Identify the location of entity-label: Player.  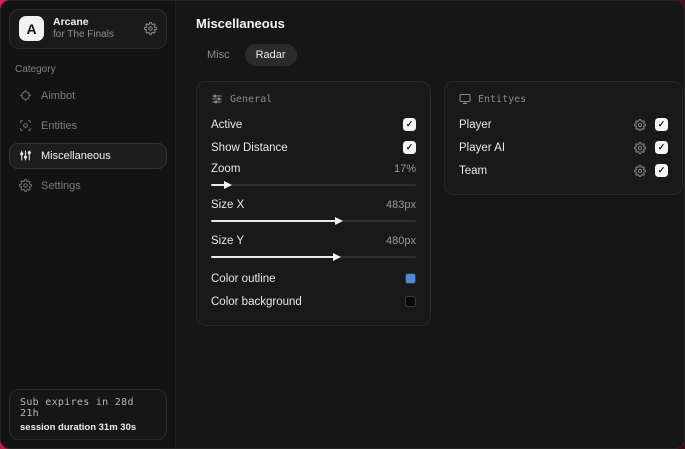
(475, 124).